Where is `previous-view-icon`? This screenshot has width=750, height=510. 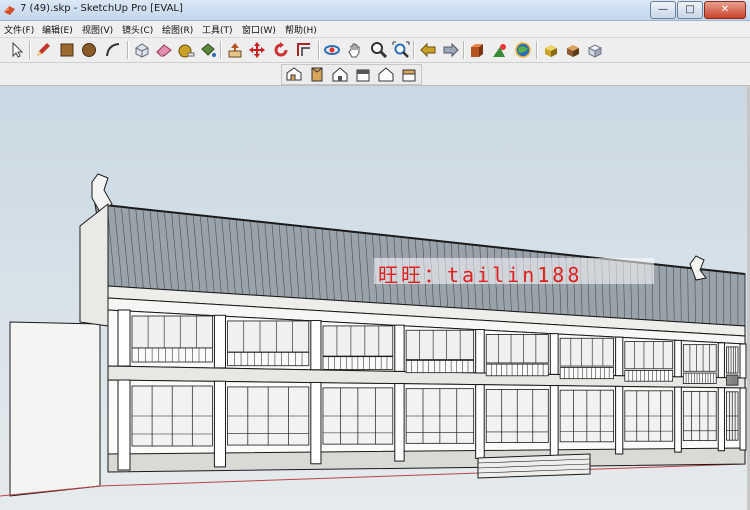 previous-view-icon is located at coordinates (428, 50).